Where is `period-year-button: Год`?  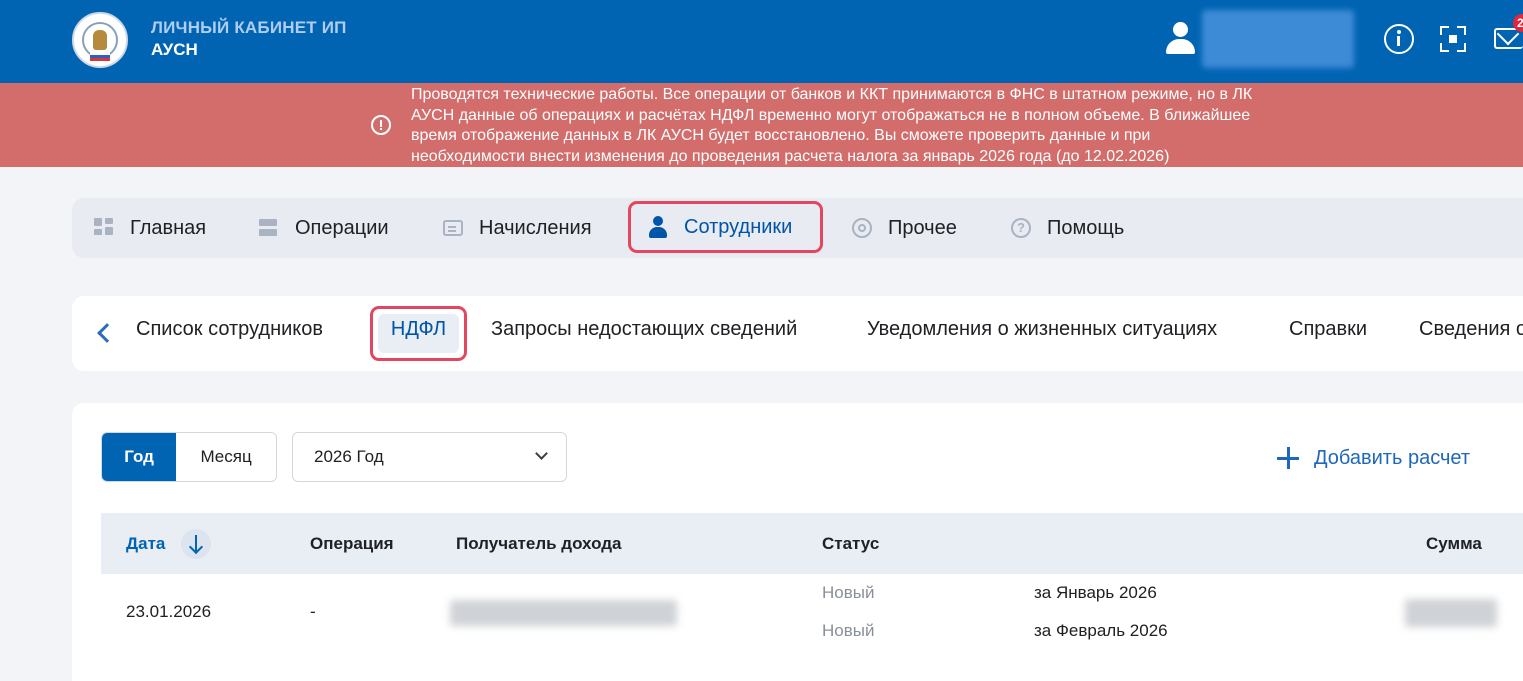 period-year-button: Год is located at coordinates (139, 457).